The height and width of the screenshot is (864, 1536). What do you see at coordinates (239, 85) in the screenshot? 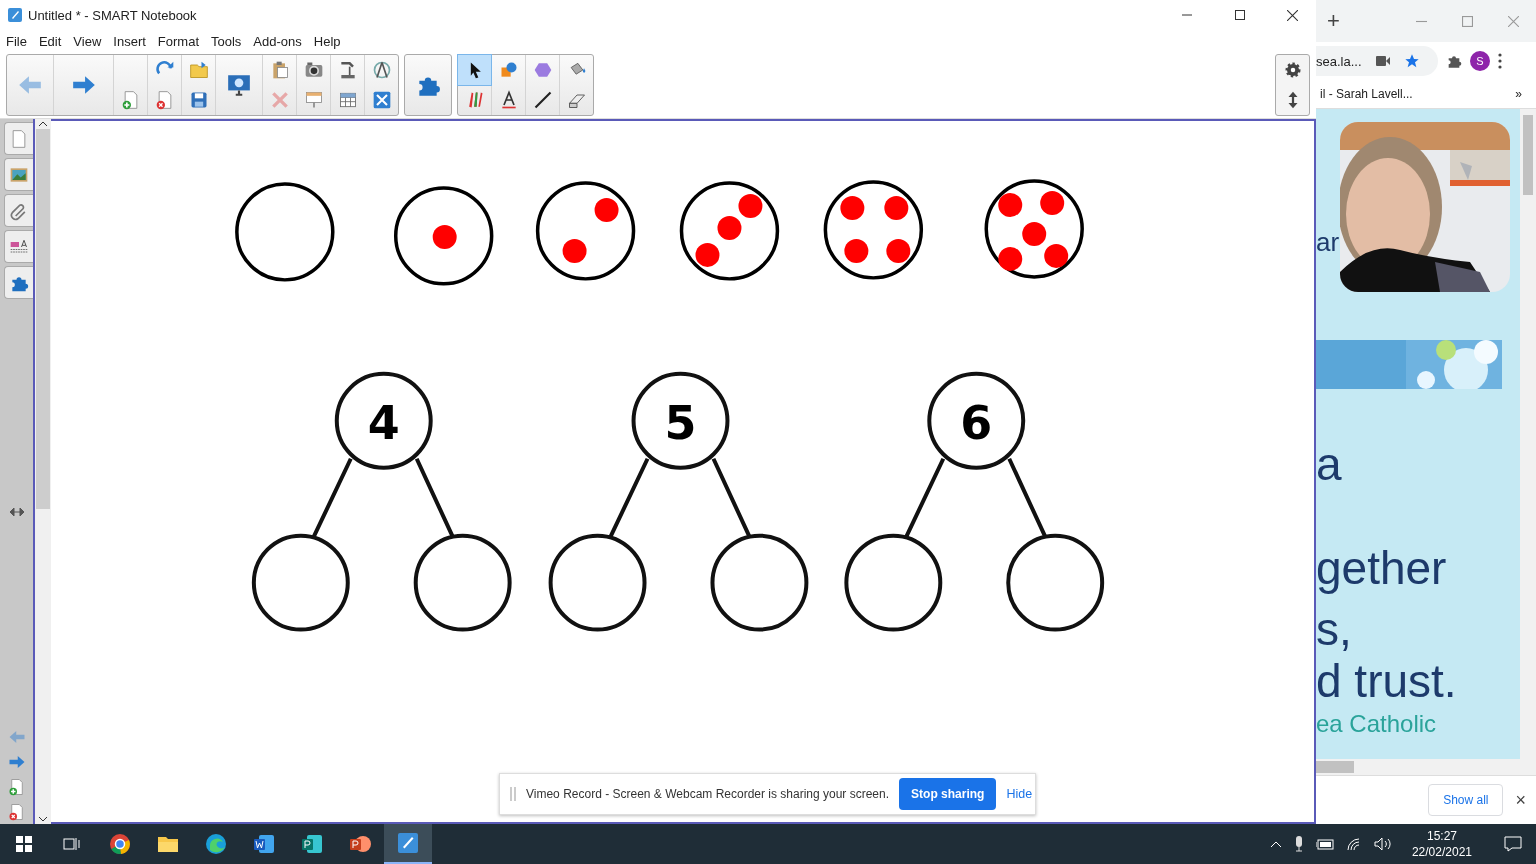
I see `monitor-icon` at bounding box center [239, 85].